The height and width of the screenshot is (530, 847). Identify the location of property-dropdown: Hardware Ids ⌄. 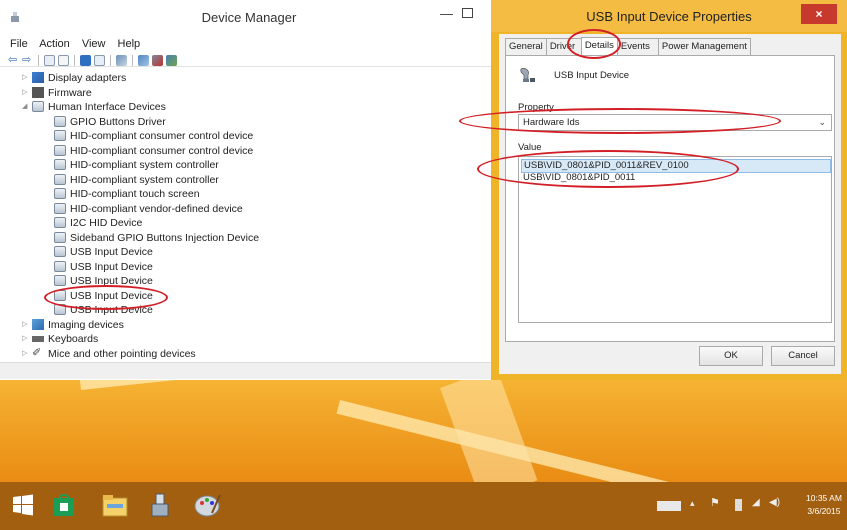
(675, 122).